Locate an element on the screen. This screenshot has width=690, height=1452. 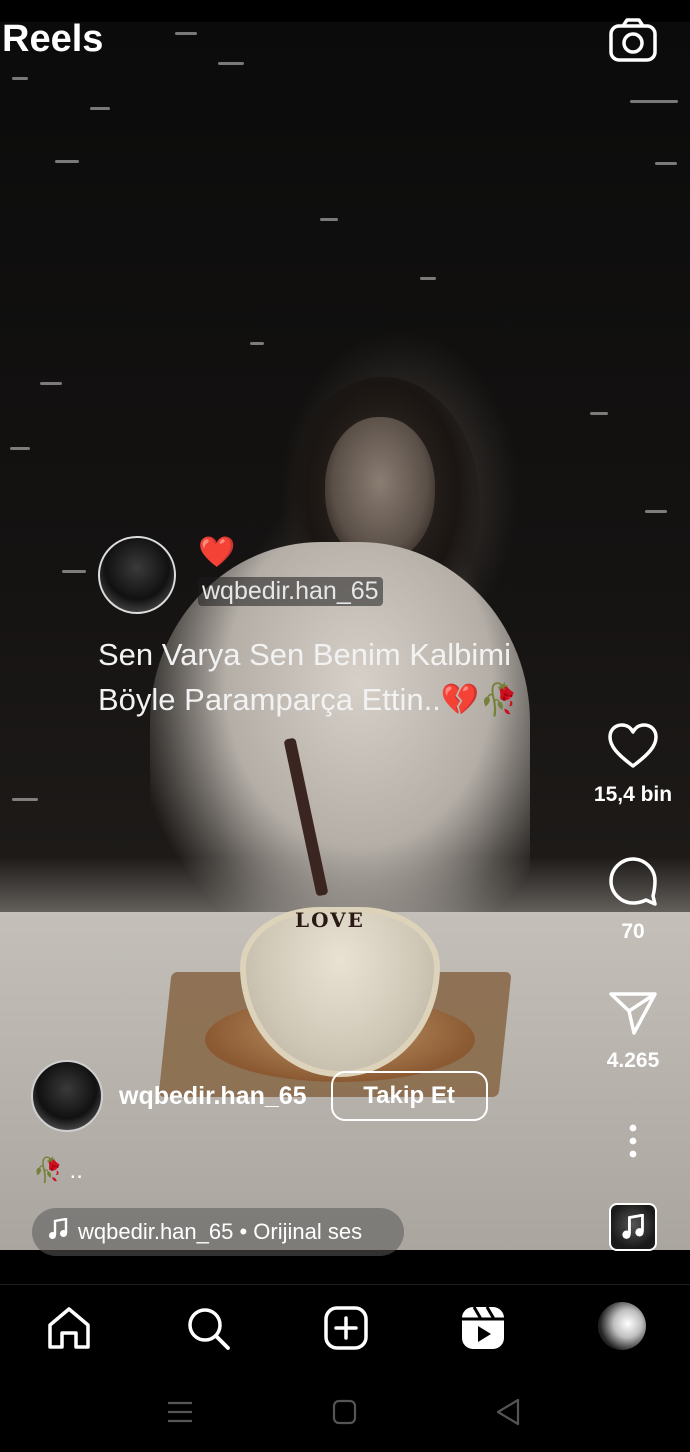
recents-icon is located at coordinates (182, 1412).